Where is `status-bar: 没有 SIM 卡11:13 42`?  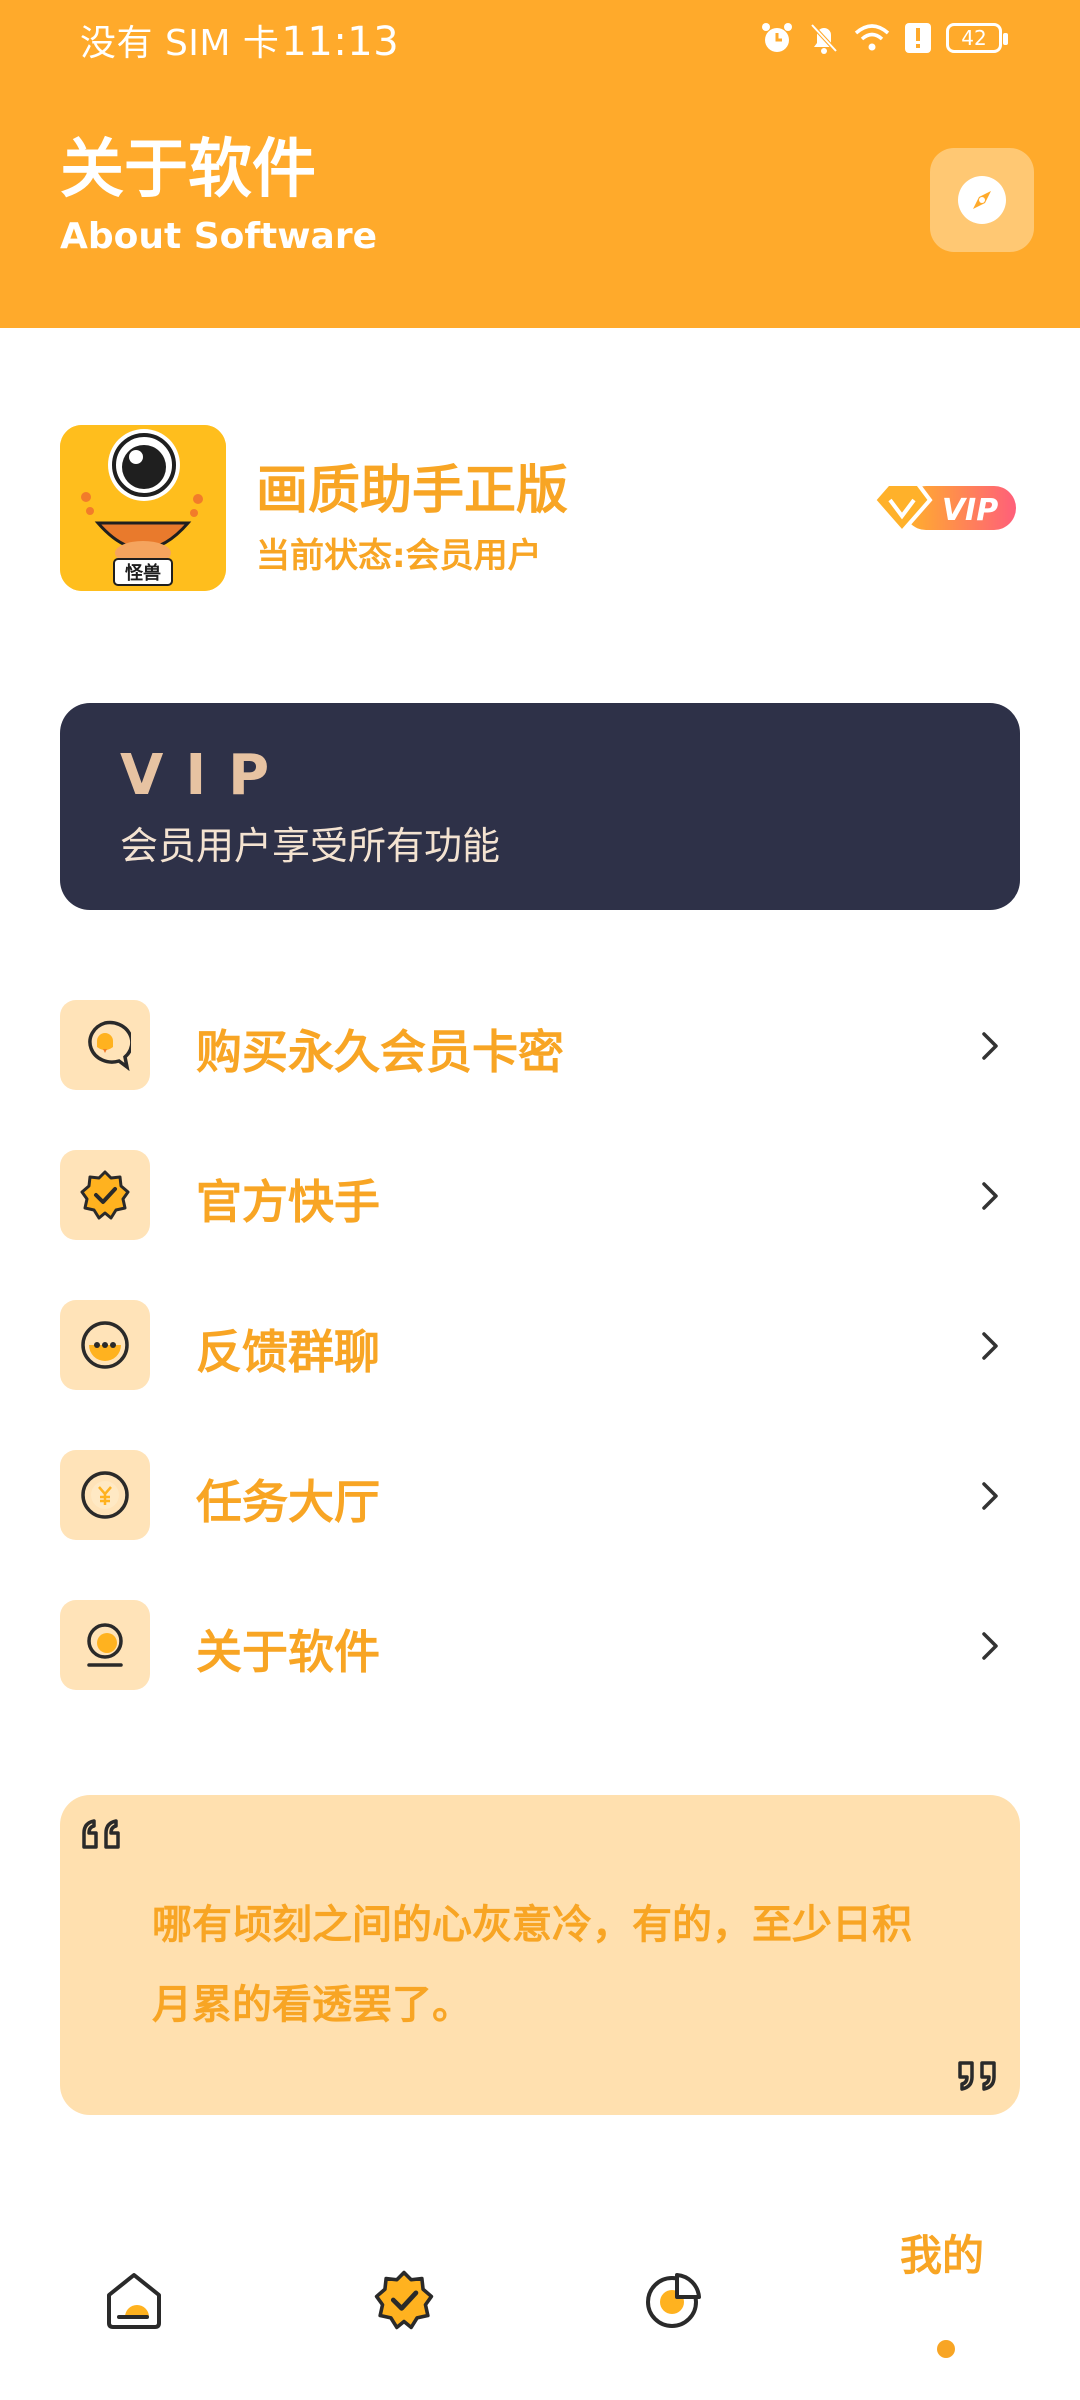
status-bar: 没有 SIM 卡11:13 42 is located at coordinates (540, 38).